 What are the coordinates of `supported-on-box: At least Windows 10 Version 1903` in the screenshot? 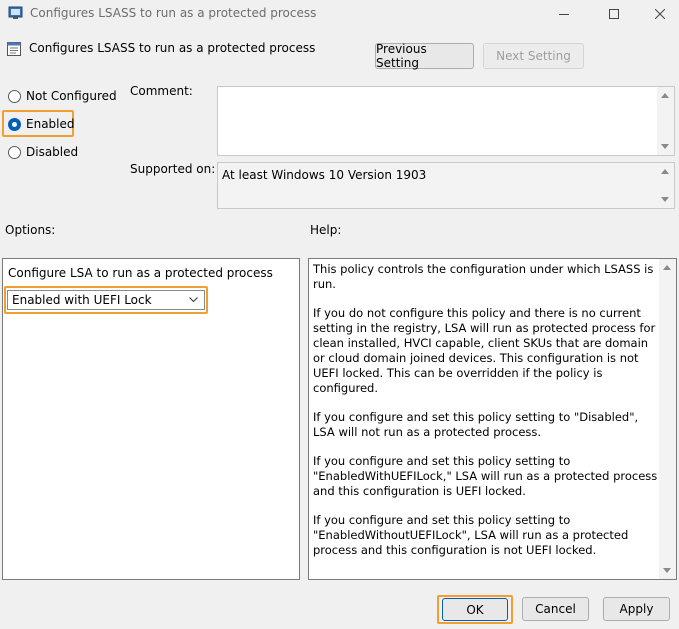 It's located at (446, 185).